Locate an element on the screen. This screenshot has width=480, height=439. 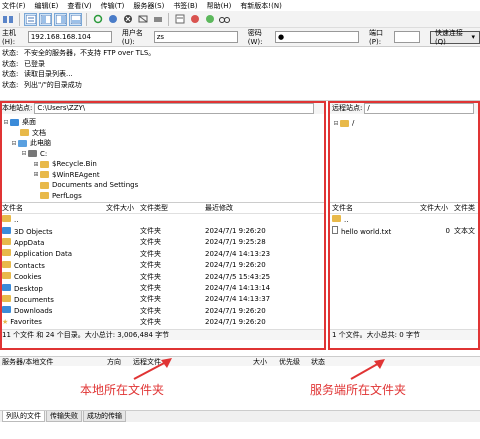
text-file-icon is located at coordinates (335, 230).